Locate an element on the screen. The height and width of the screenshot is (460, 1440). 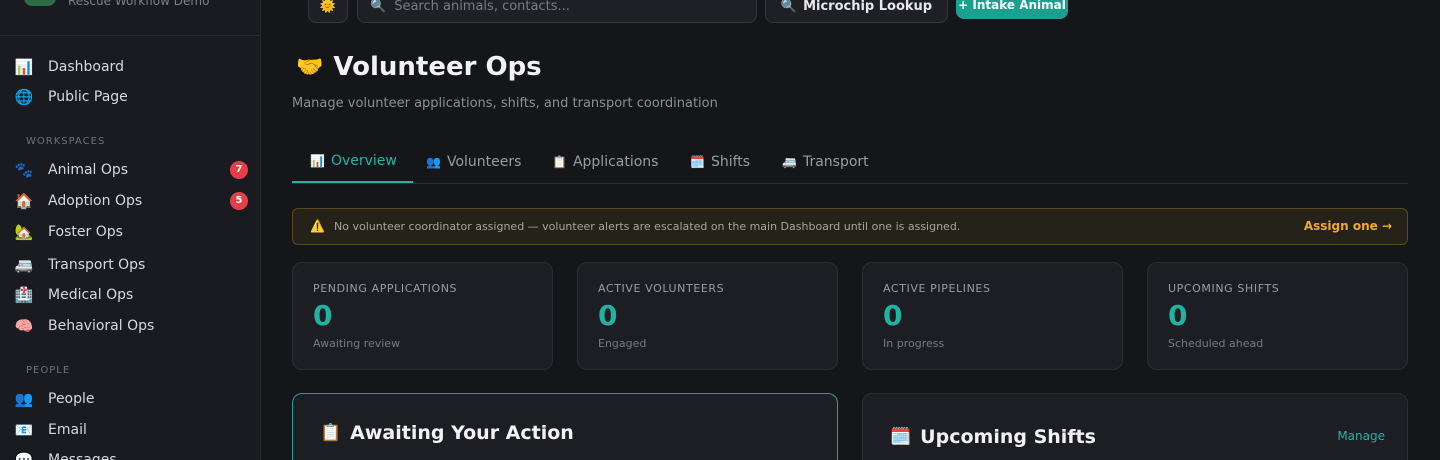
count-badge: 5 is located at coordinates (239, 201).